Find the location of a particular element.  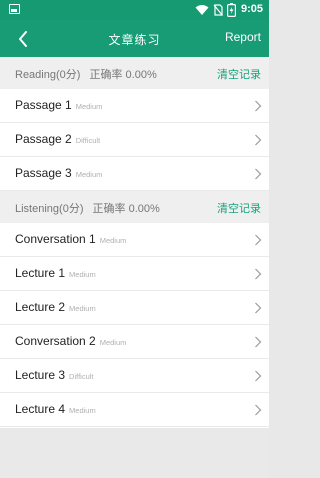

item-title: Lecture 1 is located at coordinates (40, 273).